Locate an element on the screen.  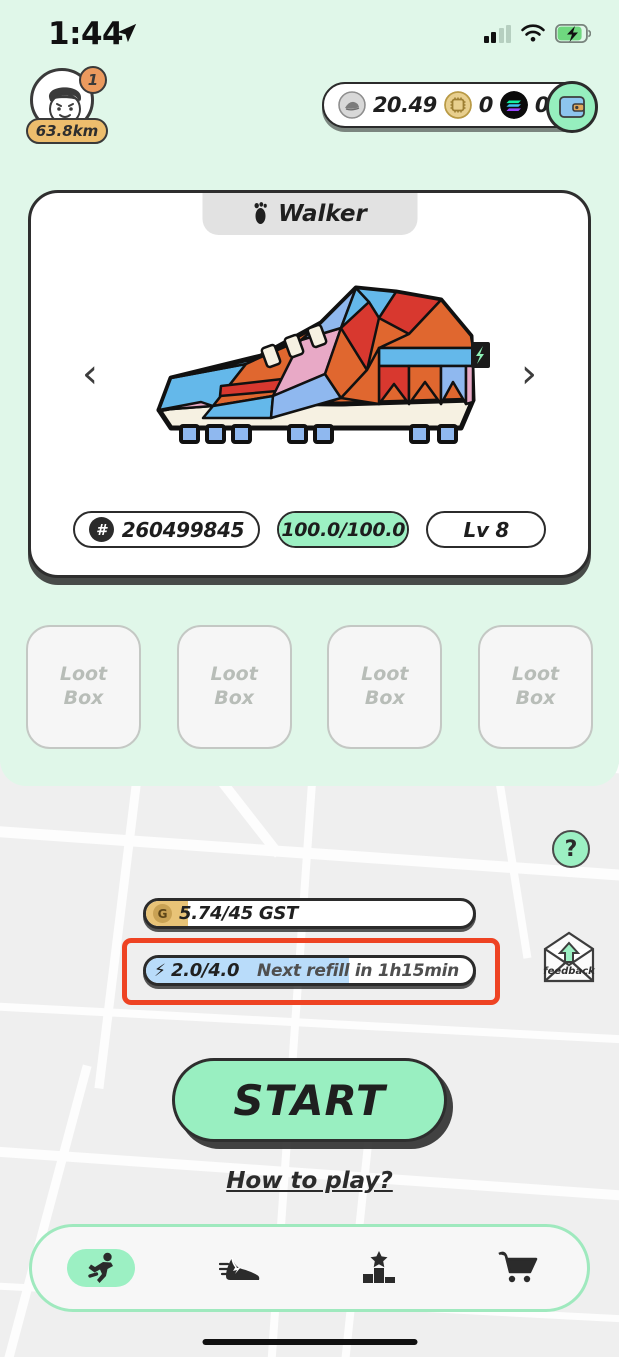
feedback-button: feedback is located at coordinates (569, 954).